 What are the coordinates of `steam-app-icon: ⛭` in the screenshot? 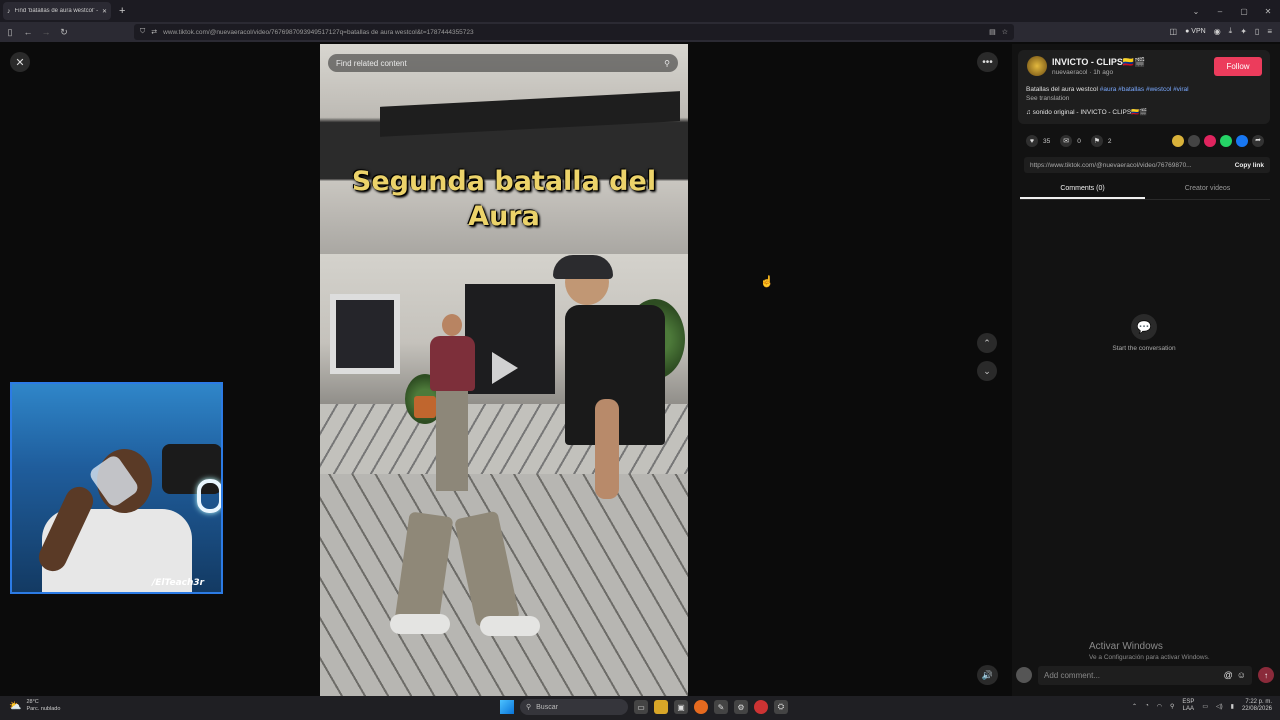 It's located at (781, 707).